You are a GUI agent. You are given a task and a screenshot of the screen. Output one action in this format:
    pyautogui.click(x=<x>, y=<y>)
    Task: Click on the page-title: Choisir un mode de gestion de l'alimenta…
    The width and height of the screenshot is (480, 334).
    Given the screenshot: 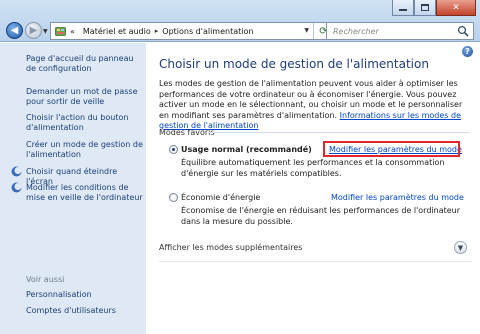 What is the action you would take?
    pyautogui.click(x=294, y=64)
    